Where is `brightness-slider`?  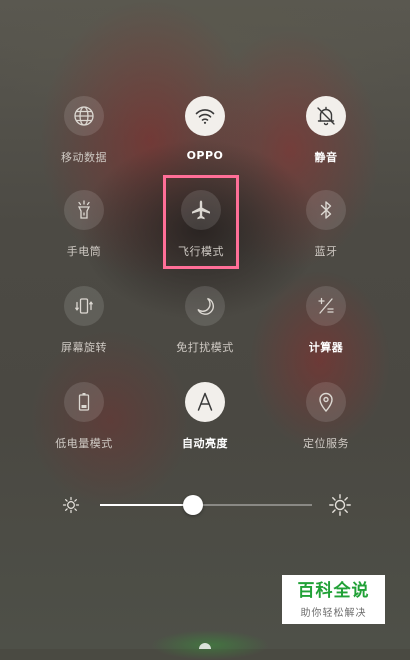
brightness-slider is located at coordinates (205, 505).